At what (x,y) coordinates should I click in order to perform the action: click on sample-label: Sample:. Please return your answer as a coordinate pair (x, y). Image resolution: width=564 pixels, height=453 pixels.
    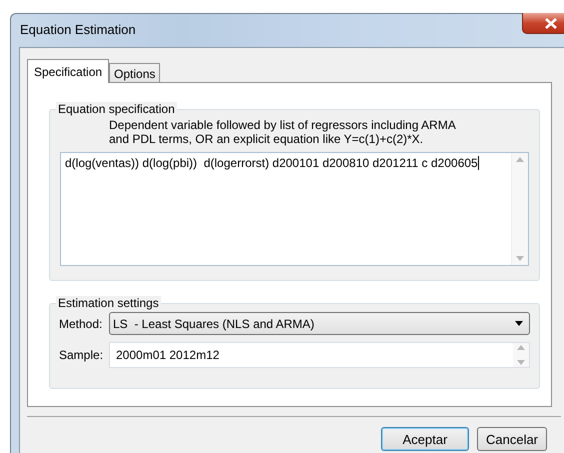
    Looking at the image, I should click on (81, 355).